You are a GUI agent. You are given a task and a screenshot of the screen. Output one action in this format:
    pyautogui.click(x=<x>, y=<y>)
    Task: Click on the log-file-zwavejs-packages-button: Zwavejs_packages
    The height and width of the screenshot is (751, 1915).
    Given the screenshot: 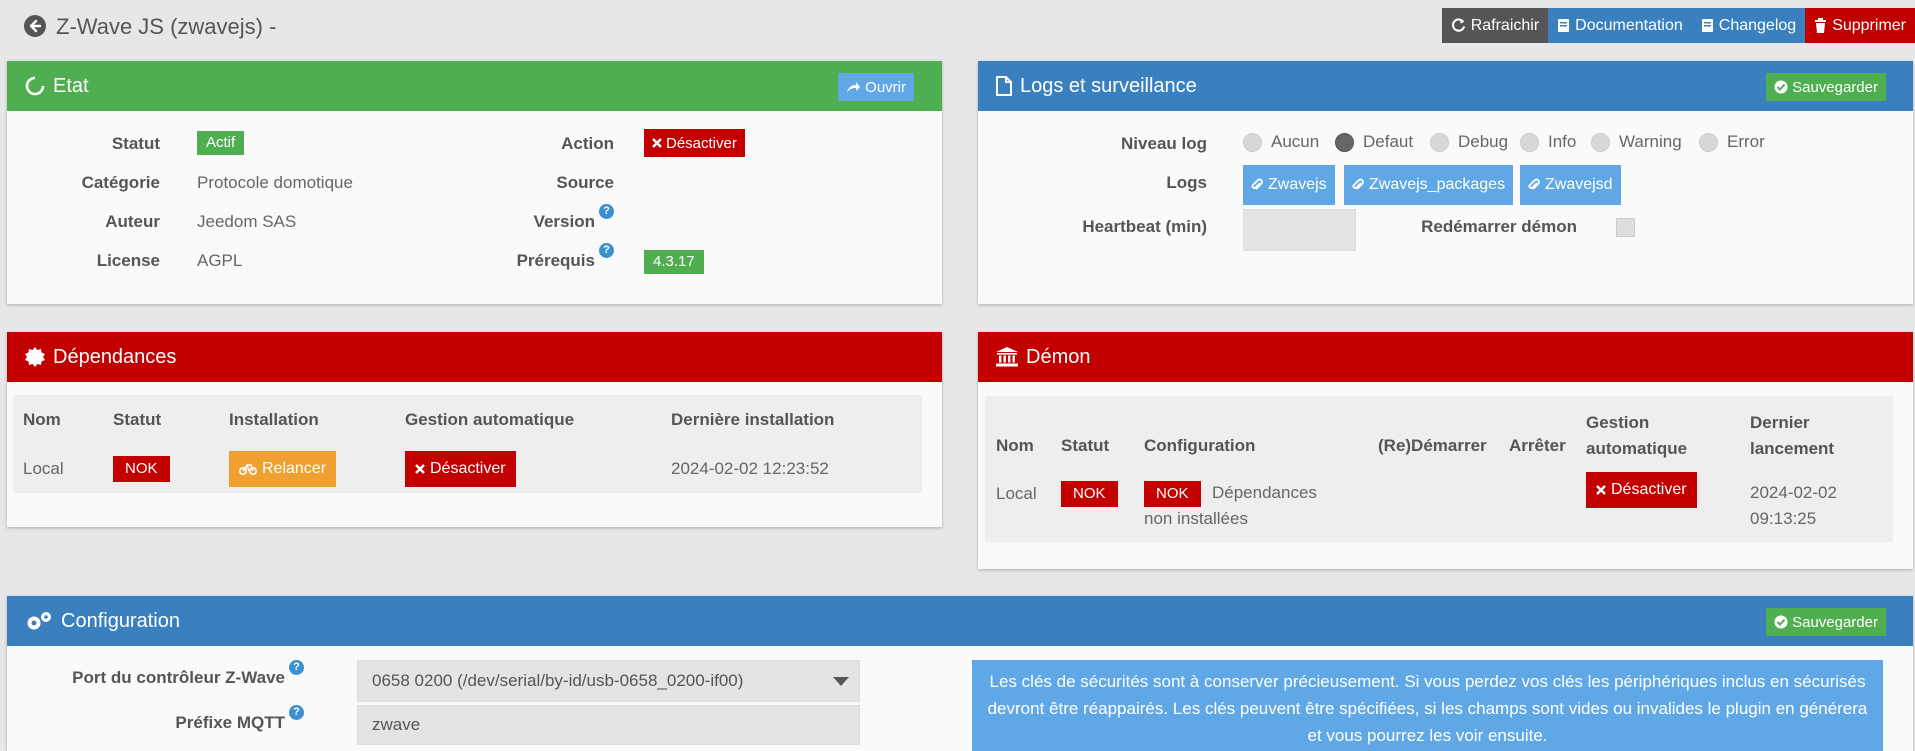 What is the action you would take?
    pyautogui.click(x=1429, y=185)
    